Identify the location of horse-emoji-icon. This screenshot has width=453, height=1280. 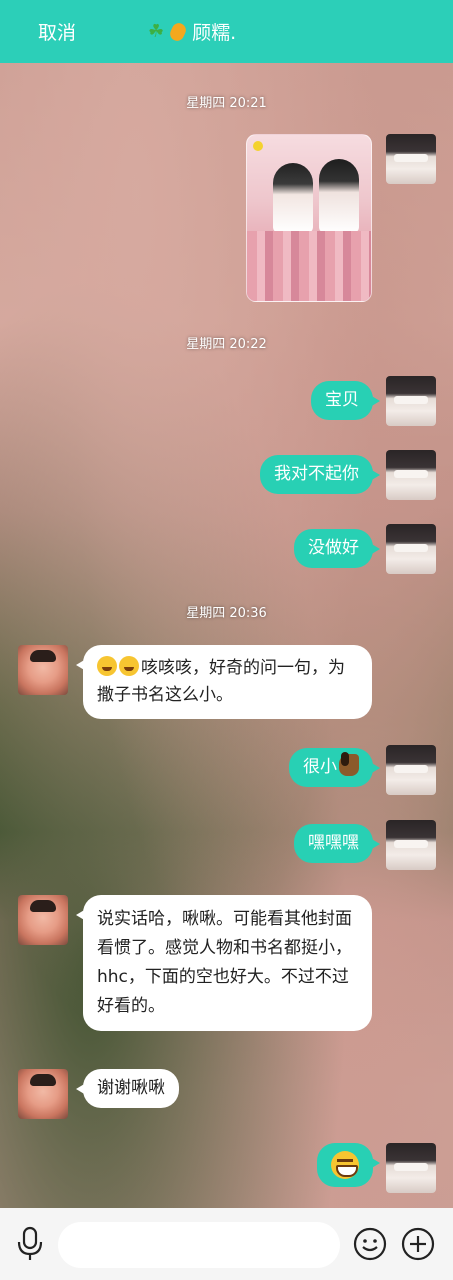
(349, 764).